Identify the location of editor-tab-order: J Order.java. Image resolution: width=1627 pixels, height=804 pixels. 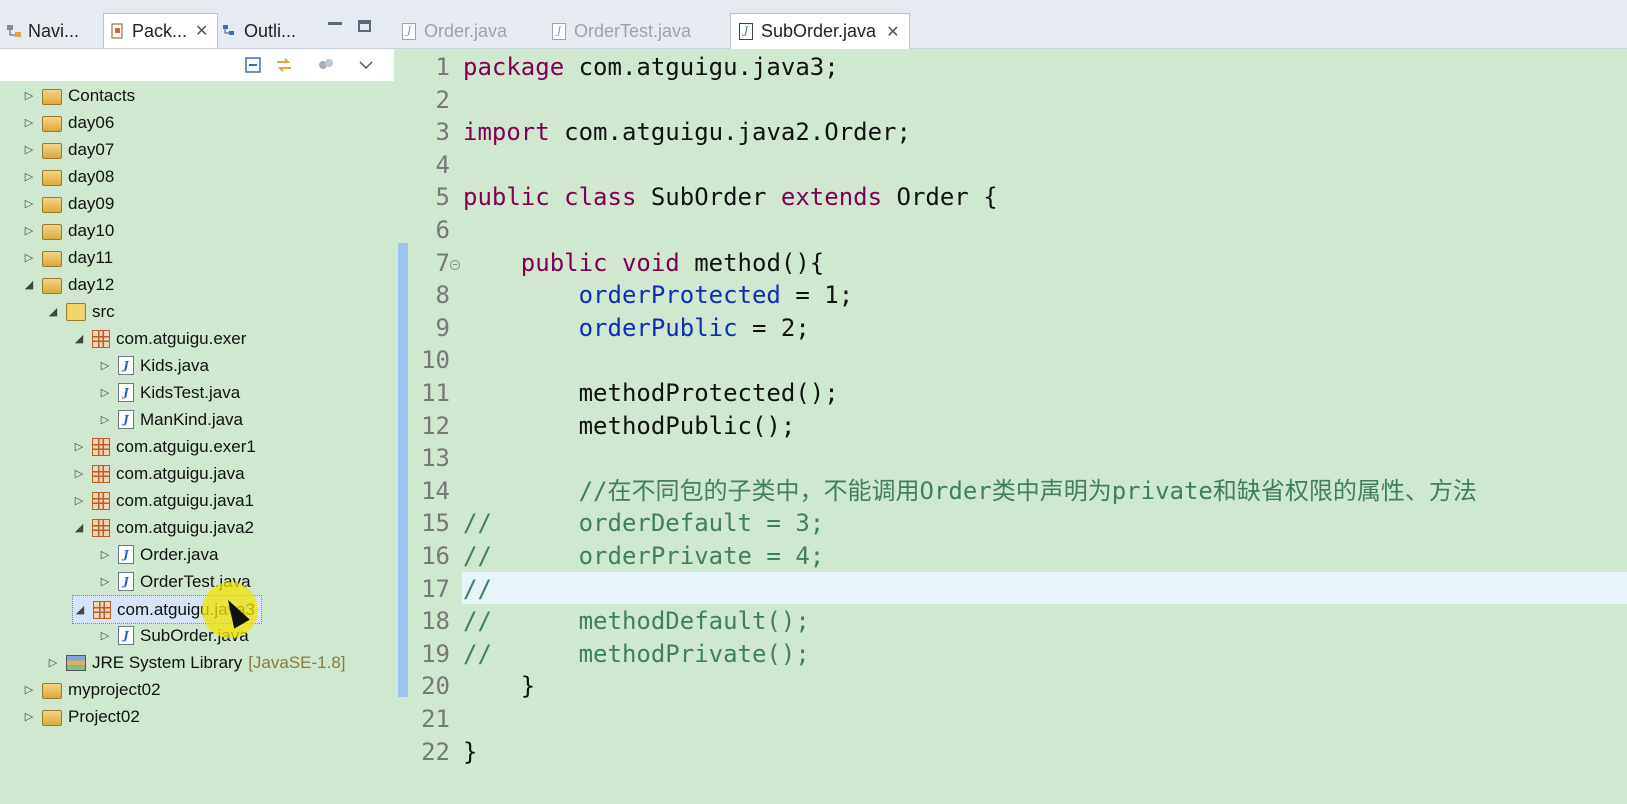
(454, 31).